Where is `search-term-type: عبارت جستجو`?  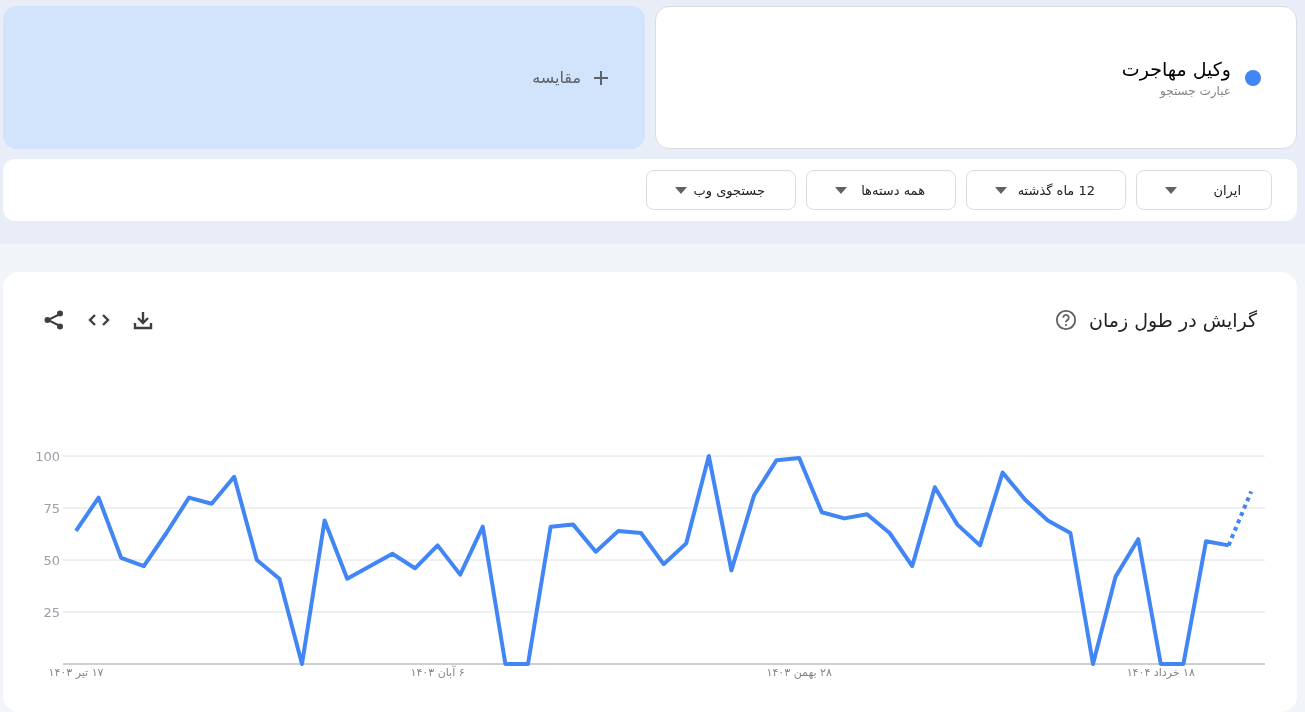 search-term-type: عبارت جستجو is located at coordinates (1194, 90).